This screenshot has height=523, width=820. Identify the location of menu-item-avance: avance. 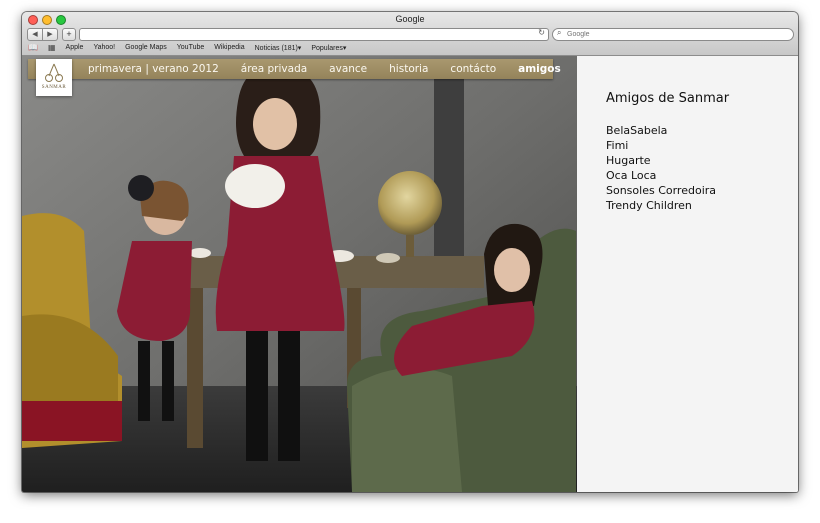
(348, 69).